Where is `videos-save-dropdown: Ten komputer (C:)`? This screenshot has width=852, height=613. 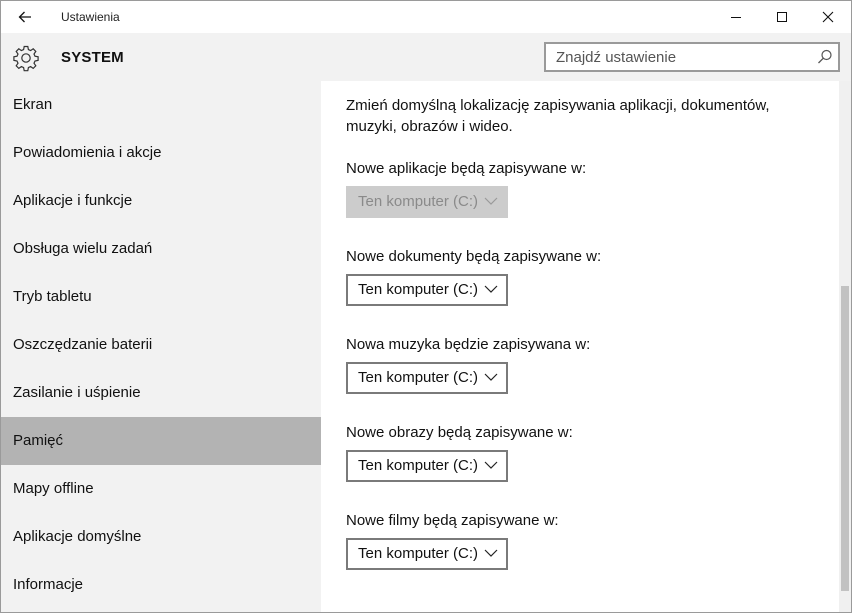
videos-save-dropdown: Ten komputer (C:) is located at coordinates (427, 554).